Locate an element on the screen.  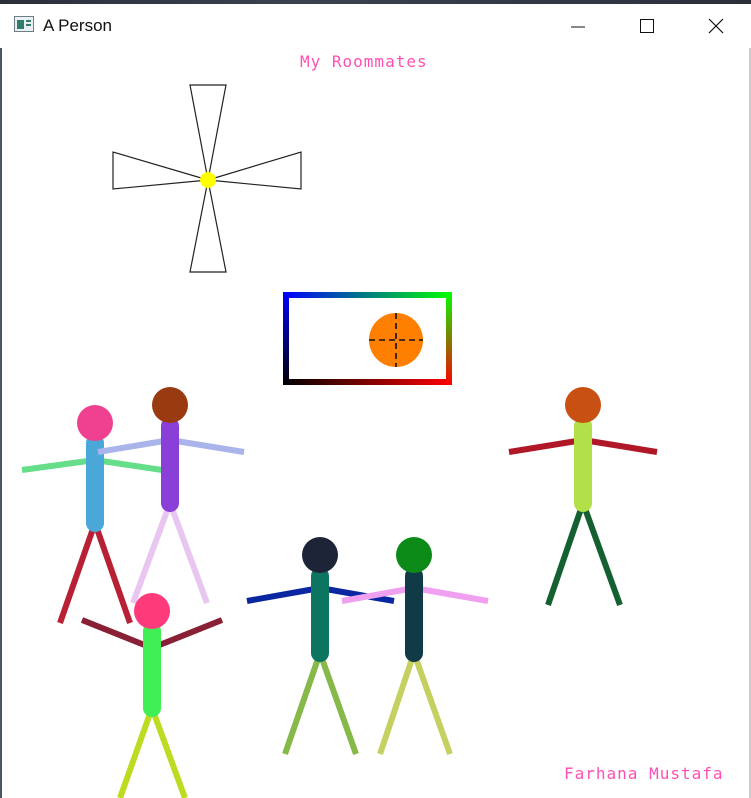
pinwheel is located at coordinates (207, 178).